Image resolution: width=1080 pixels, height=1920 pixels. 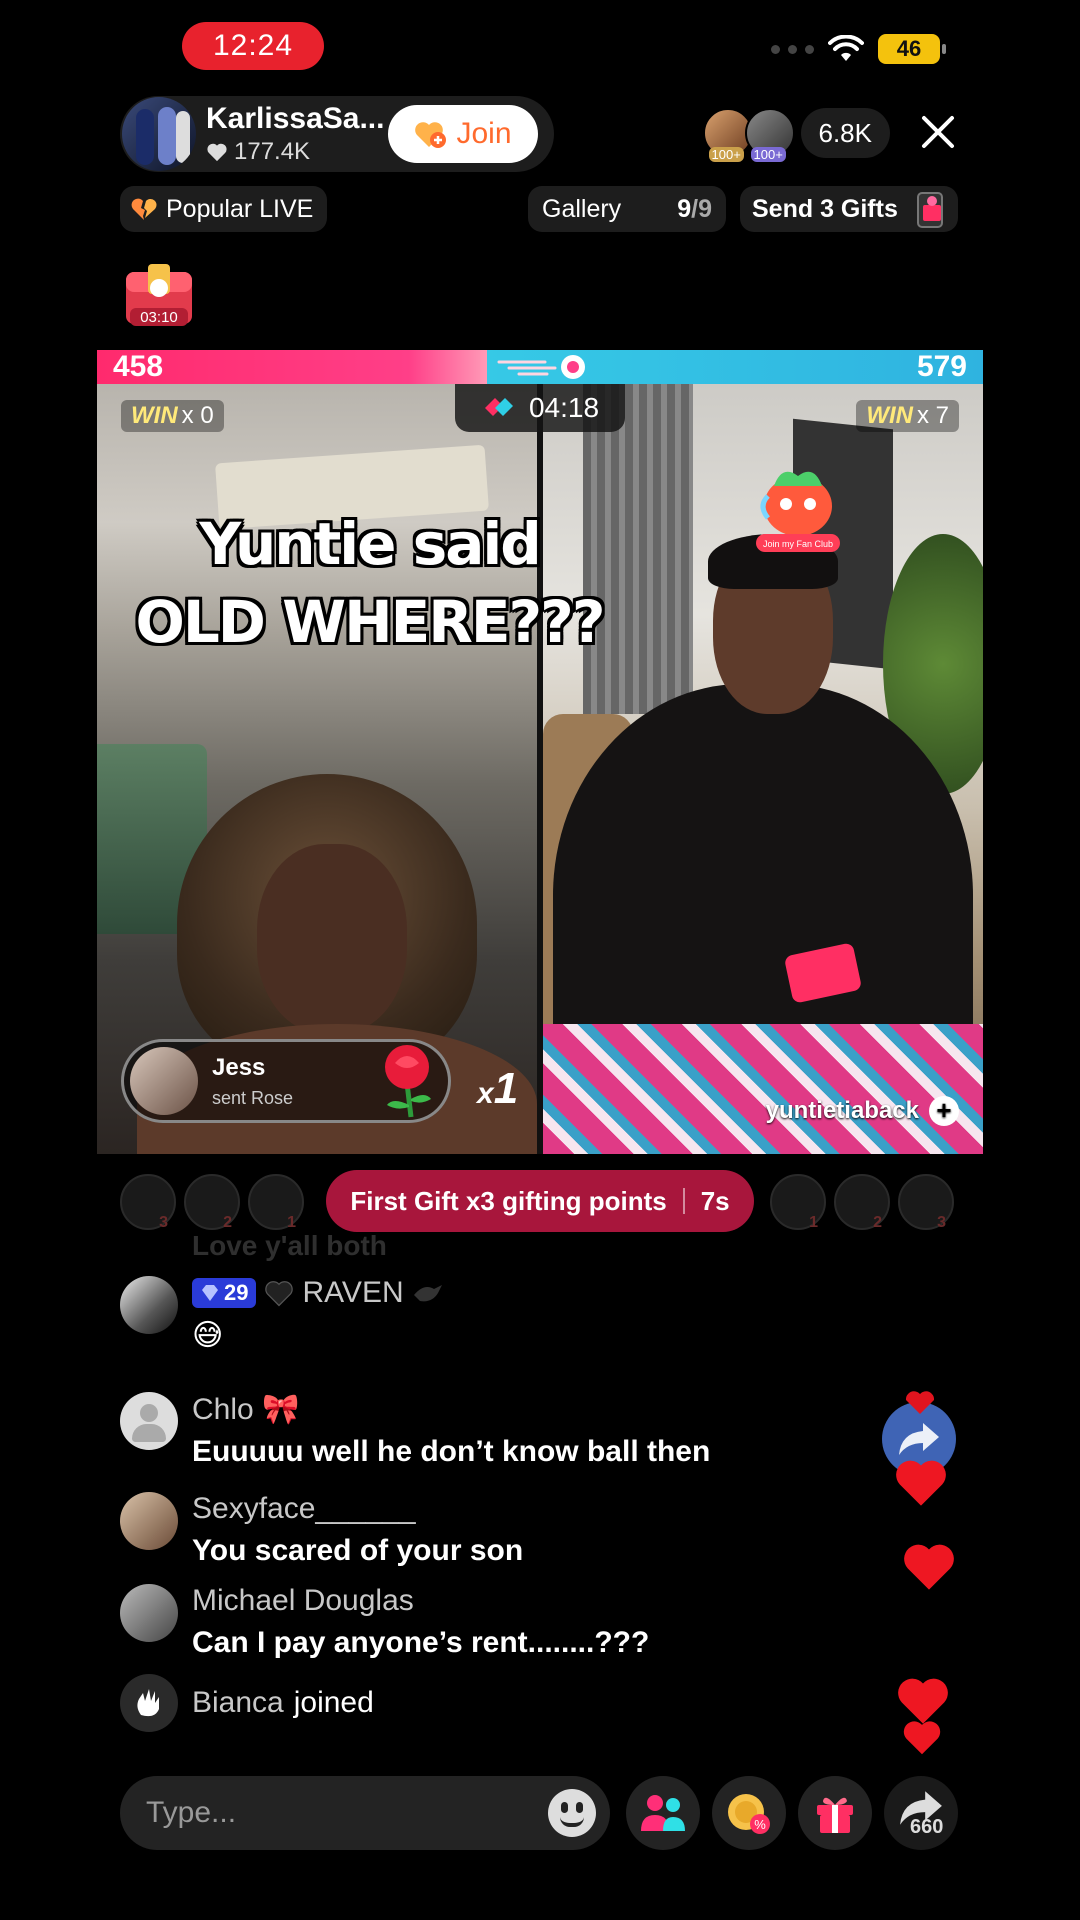 I want to click on gift-action: sent Rose, so click(x=253, y=1097).